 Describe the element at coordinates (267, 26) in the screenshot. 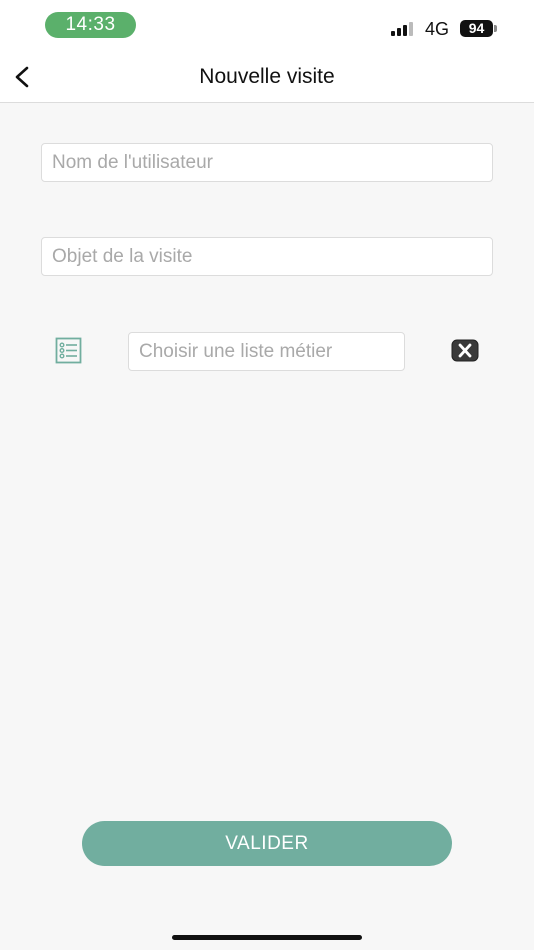

I see `status-bar: 14:33 4G 94` at that location.